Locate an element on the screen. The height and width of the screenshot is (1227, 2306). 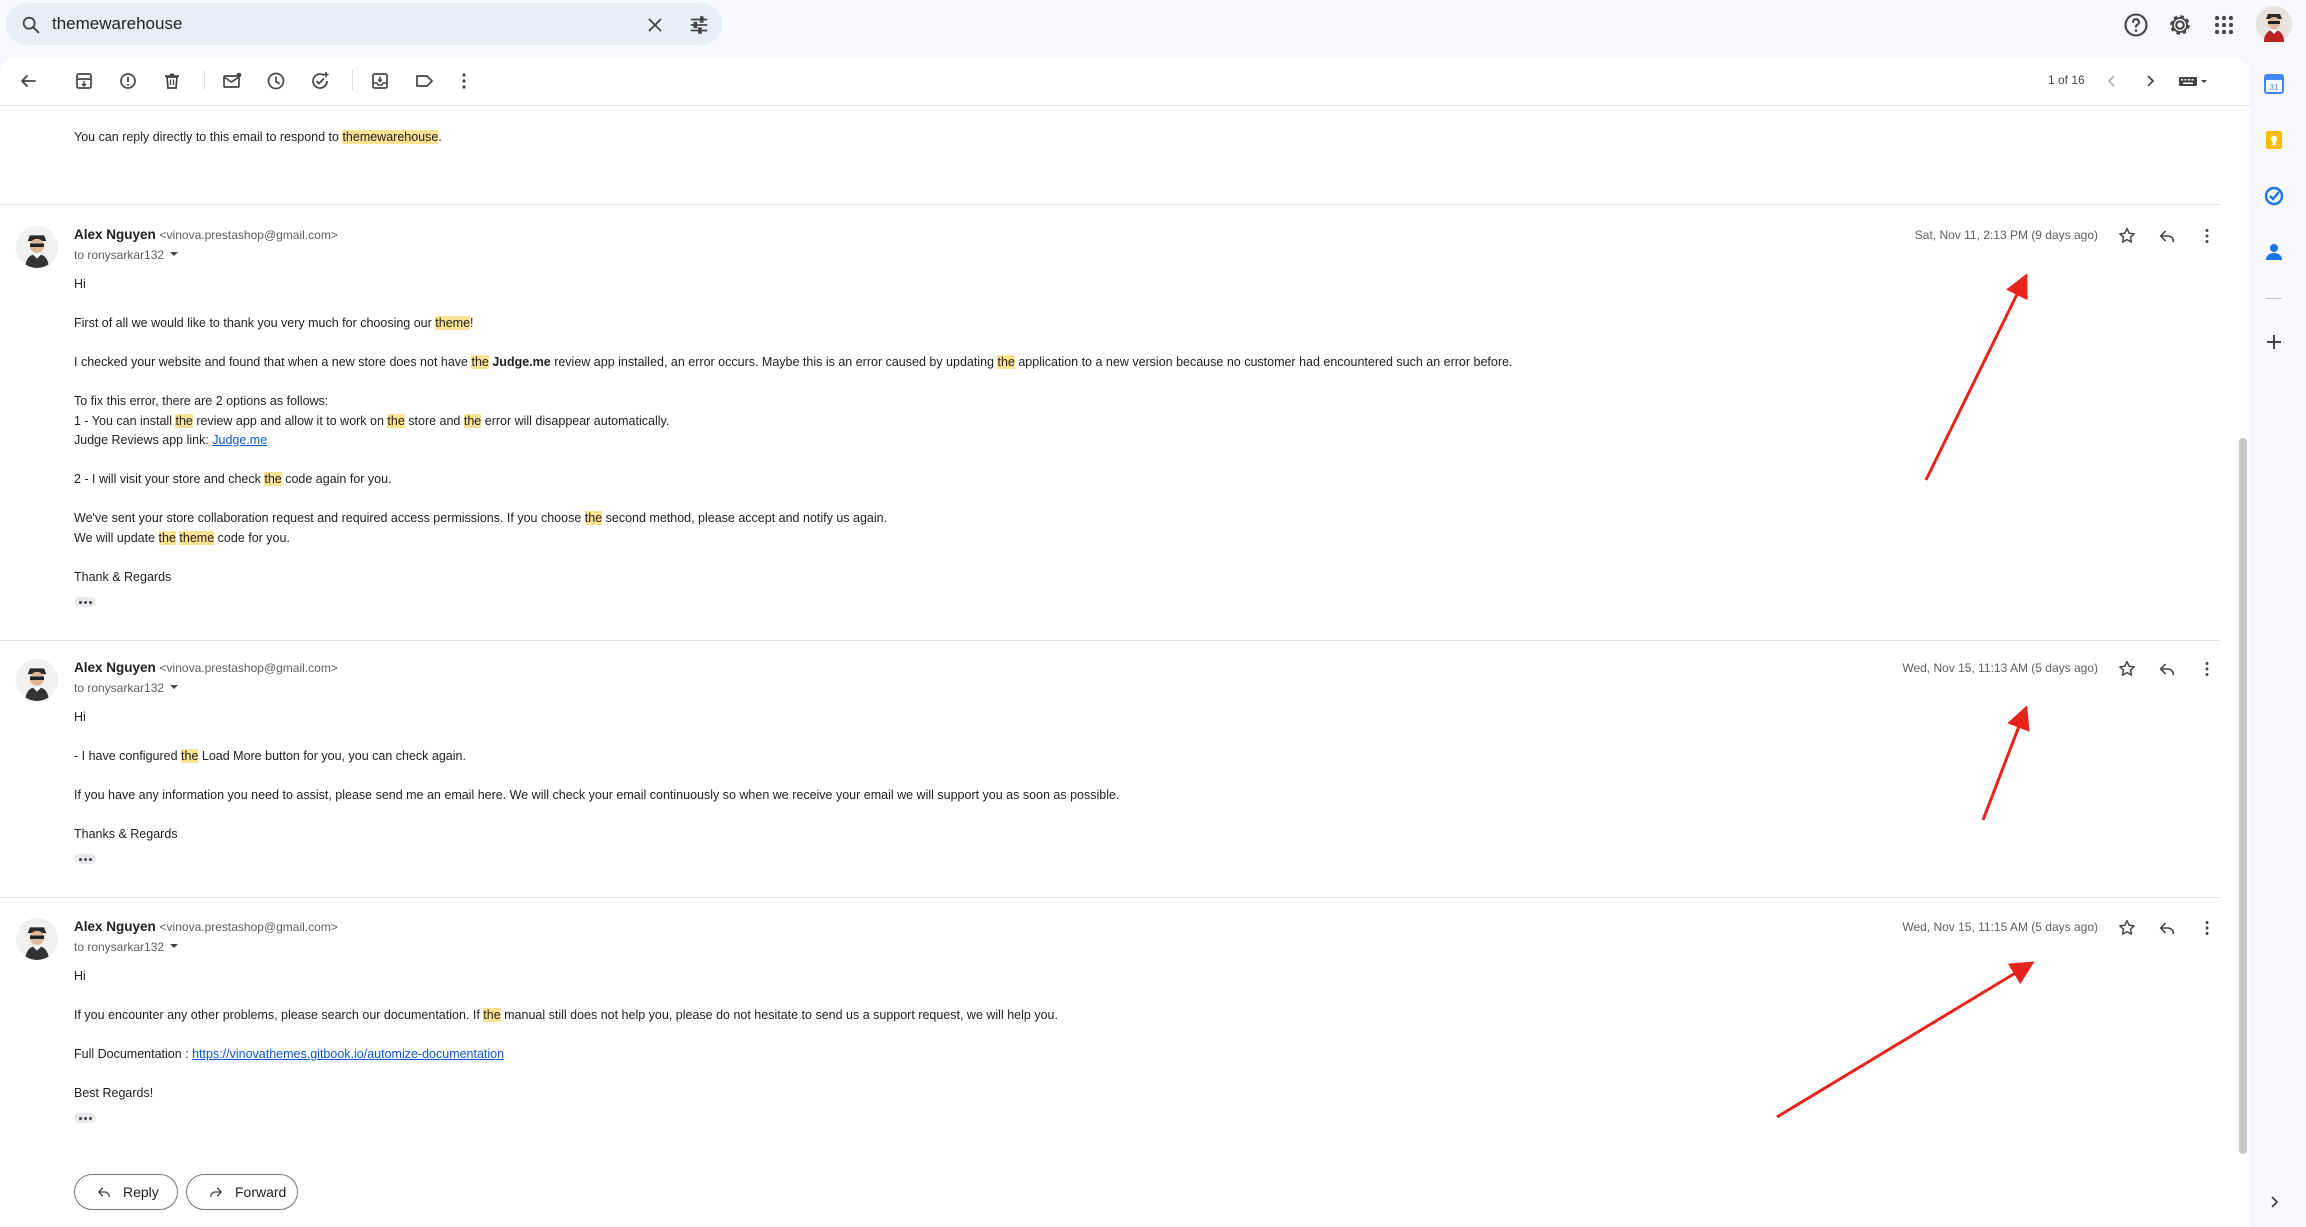
signoff: Thanks & Regards is located at coordinates (126, 834).